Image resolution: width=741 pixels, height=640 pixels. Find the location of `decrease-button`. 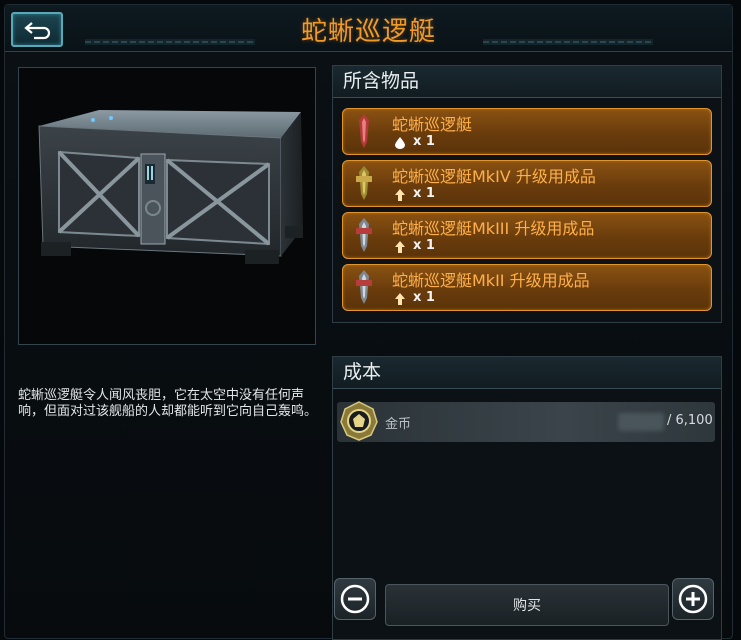

decrease-button is located at coordinates (355, 599).